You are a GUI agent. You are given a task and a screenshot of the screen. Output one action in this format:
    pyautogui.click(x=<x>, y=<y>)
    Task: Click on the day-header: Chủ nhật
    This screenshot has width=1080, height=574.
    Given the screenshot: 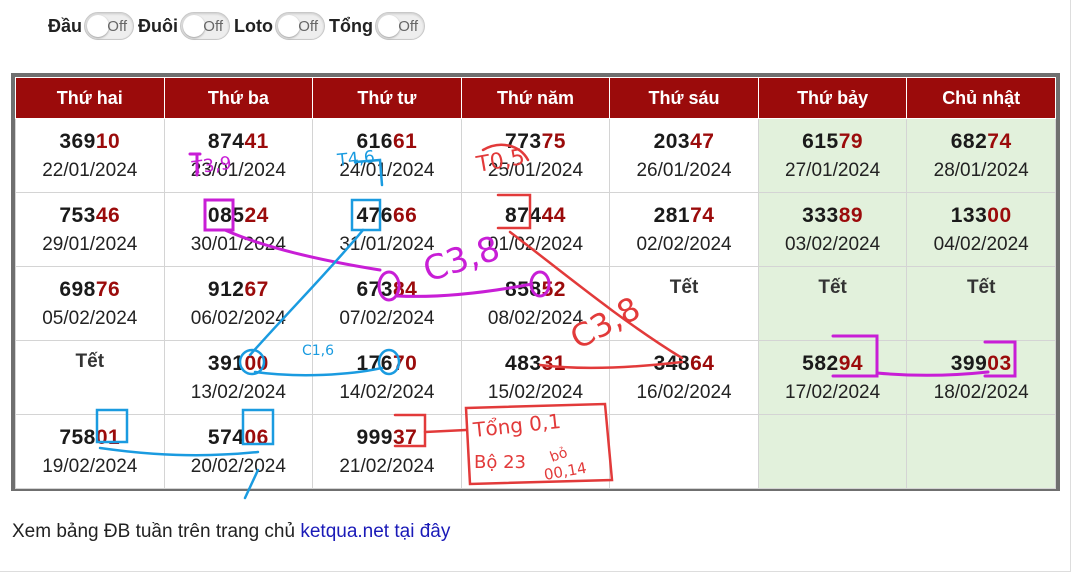 What is the action you would take?
    pyautogui.click(x=981, y=98)
    